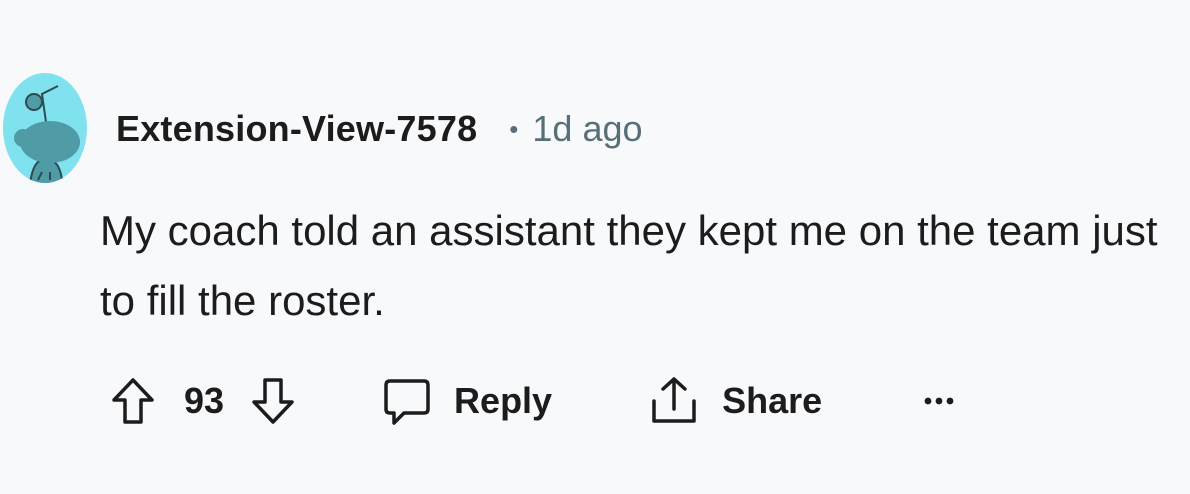  I want to click on speech-bubble-icon, so click(407, 401).